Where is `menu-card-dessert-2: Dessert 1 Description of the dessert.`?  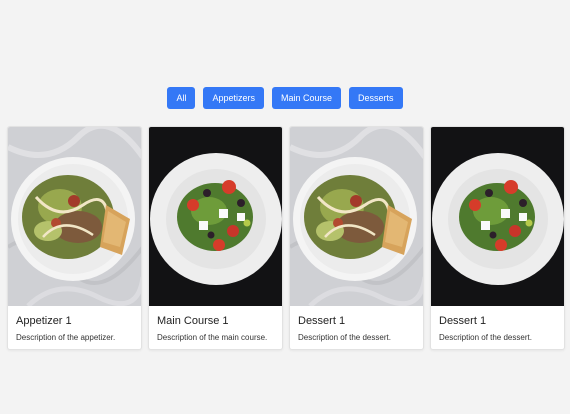 menu-card-dessert-2: Dessert 1 Description of the dessert. is located at coordinates (497, 238).